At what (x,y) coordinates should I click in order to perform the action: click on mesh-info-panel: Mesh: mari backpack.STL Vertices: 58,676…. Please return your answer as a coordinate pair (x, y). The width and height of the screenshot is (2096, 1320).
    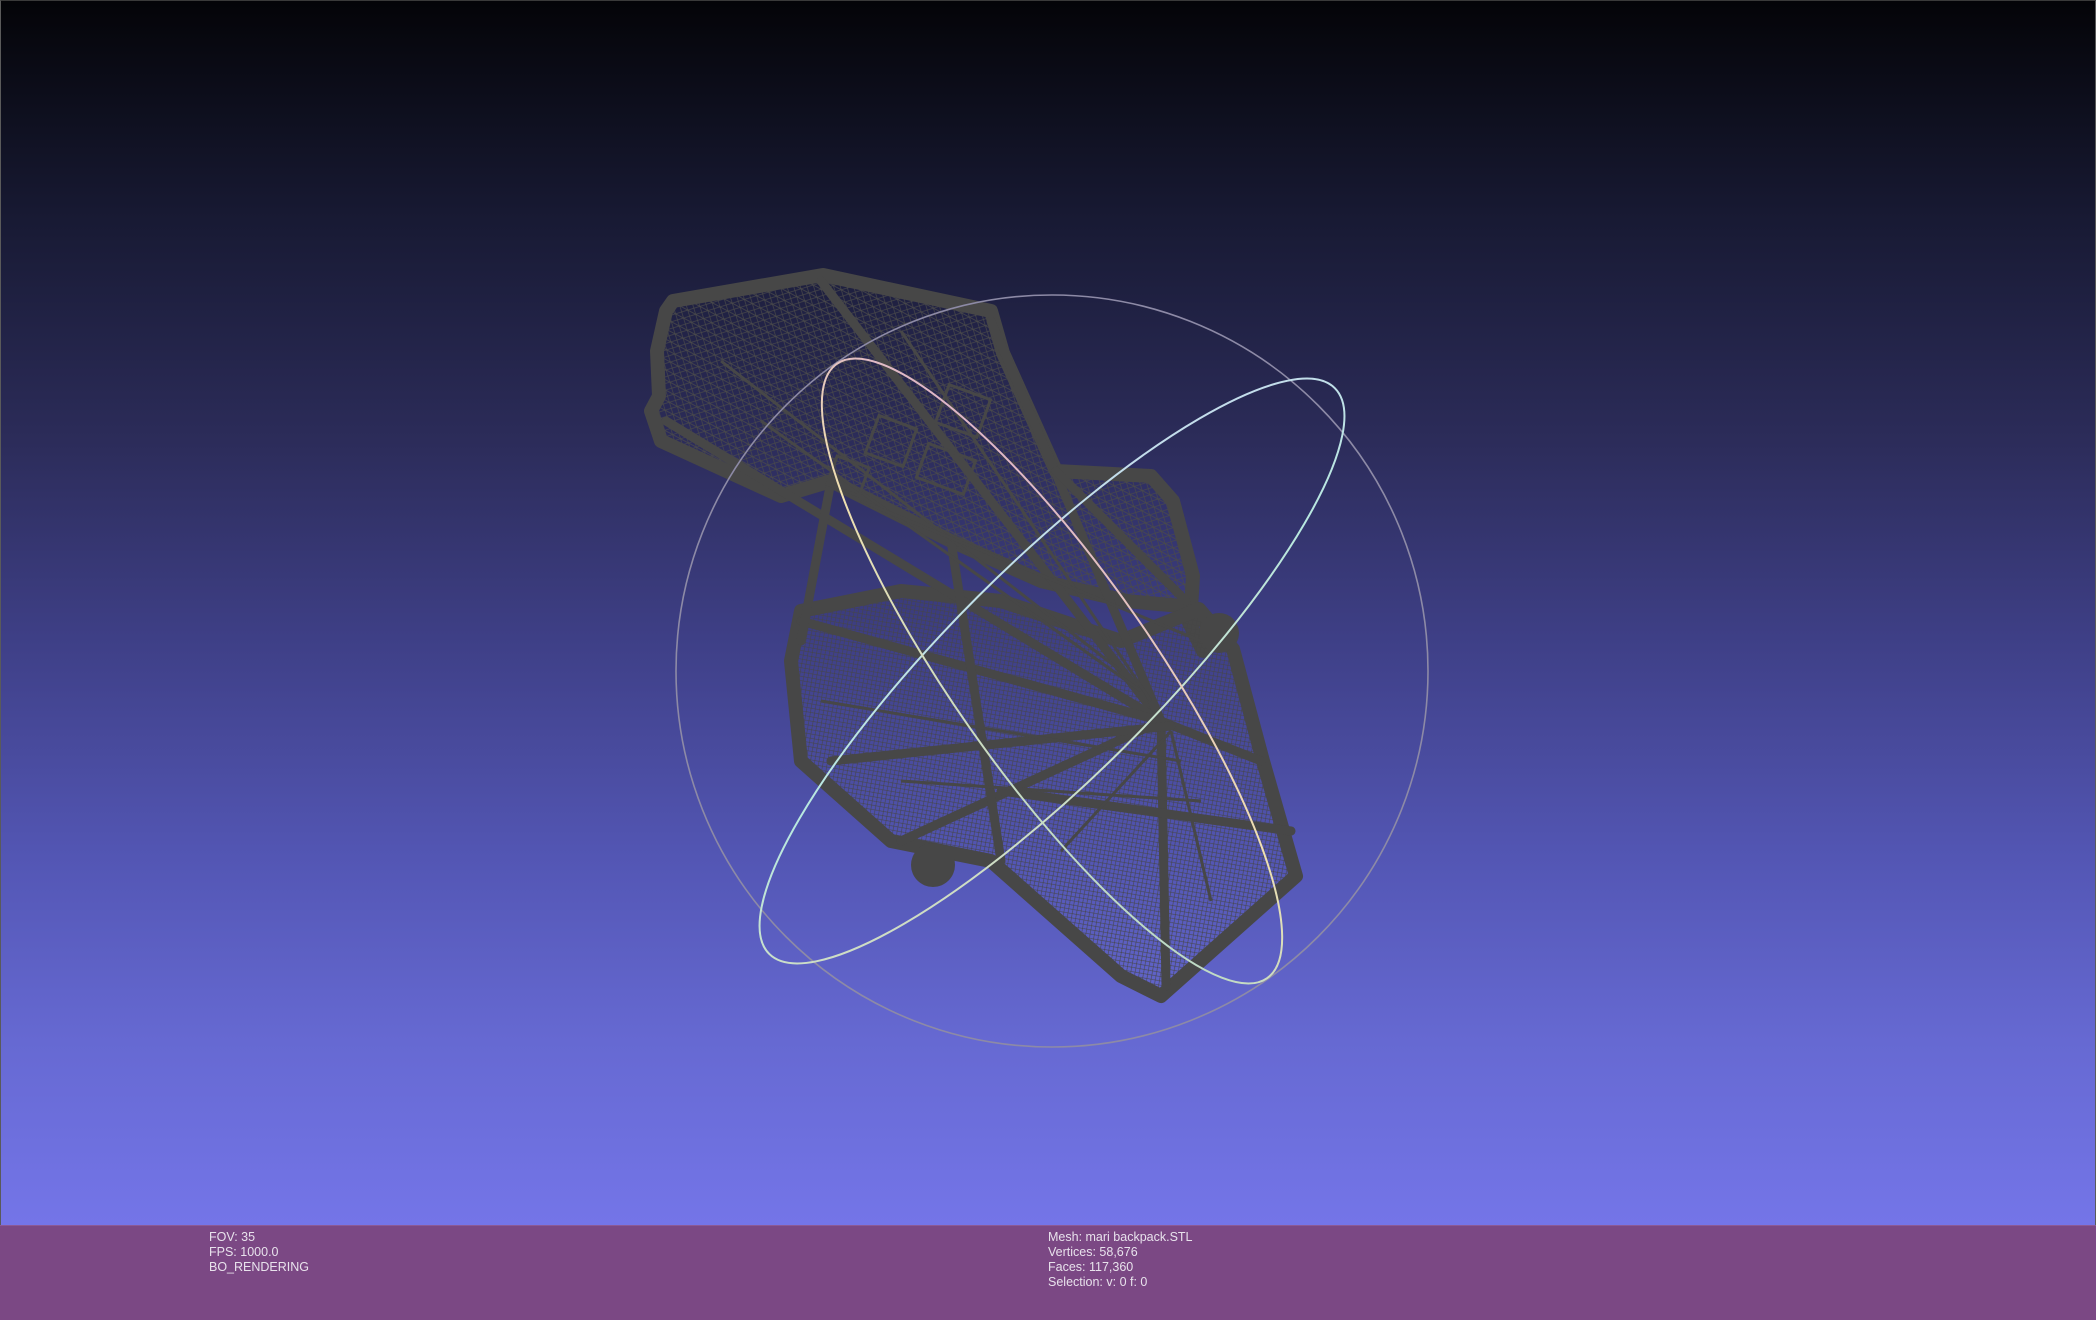
    Looking at the image, I should click on (1120, 1260).